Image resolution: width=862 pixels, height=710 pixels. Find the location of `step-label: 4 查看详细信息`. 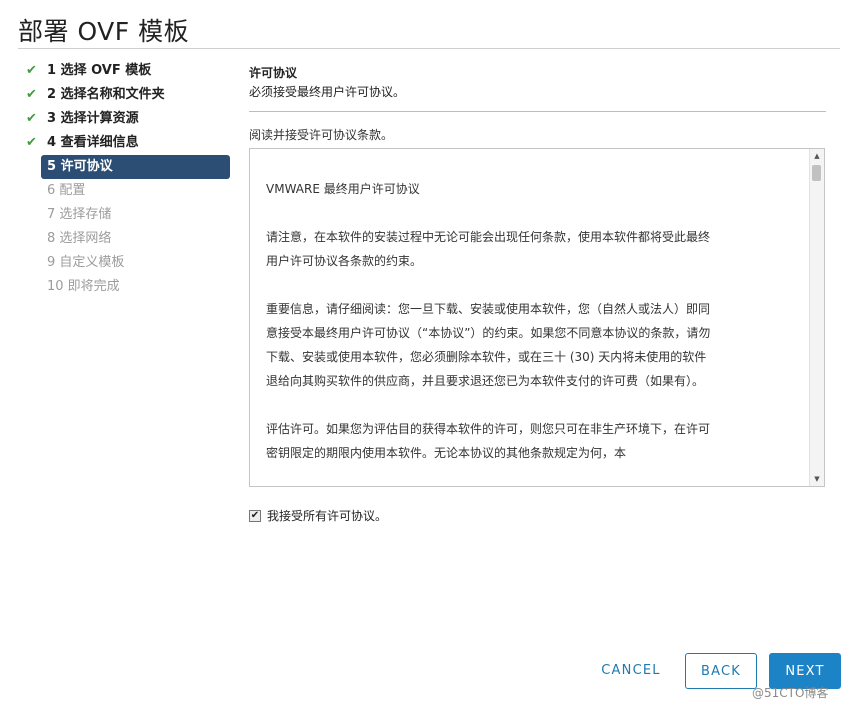

step-label: 4 查看详细信息 is located at coordinates (93, 142).